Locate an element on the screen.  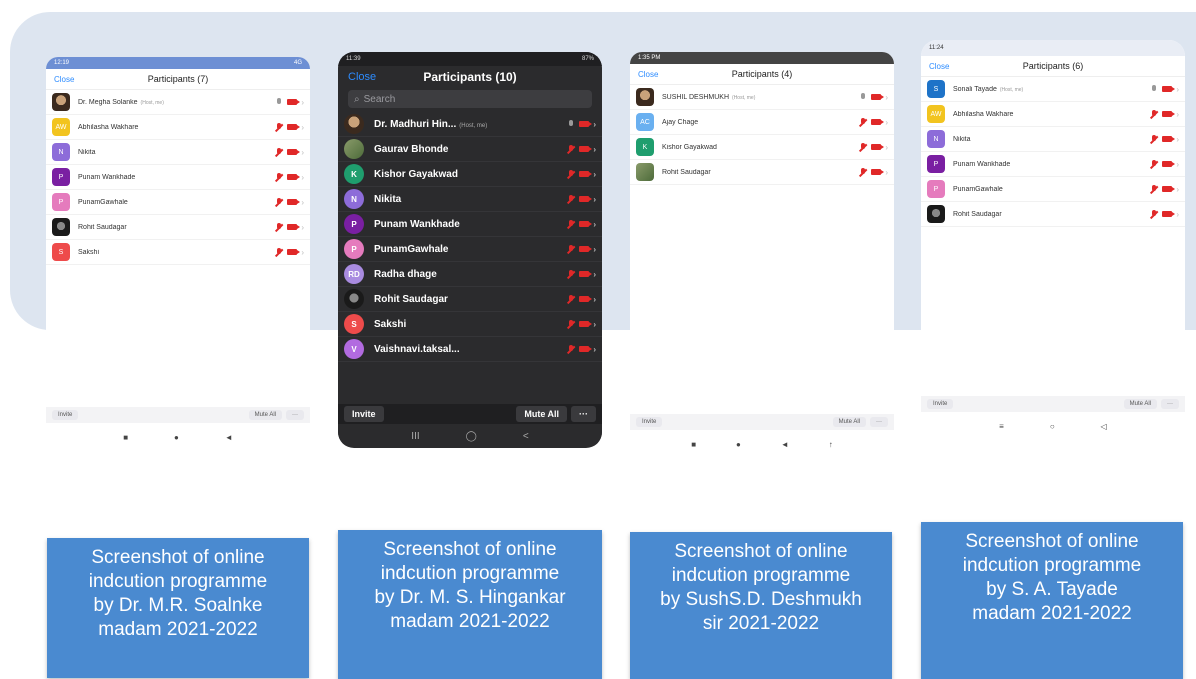
recent-apps-icon: ■ is located at coordinates (693, 444).